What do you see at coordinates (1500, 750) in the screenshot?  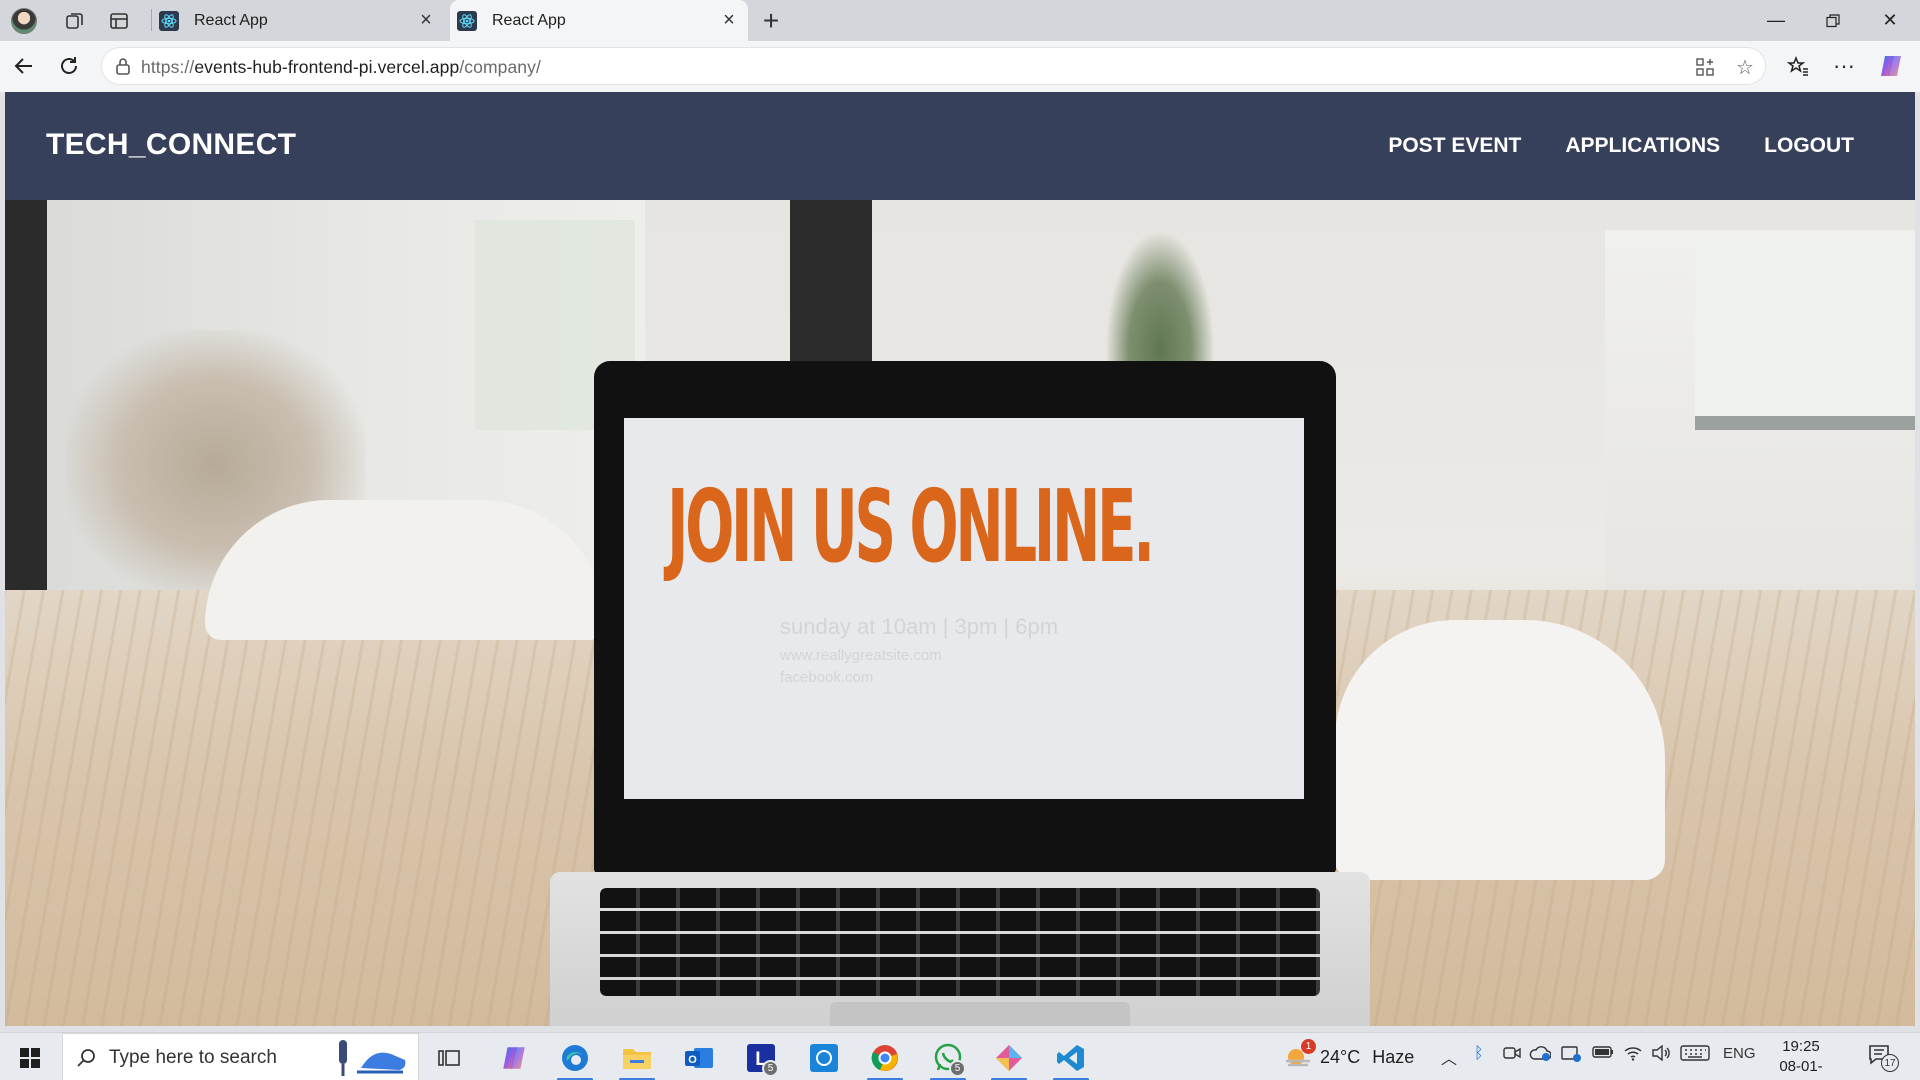 I see `chair-right` at bounding box center [1500, 750].